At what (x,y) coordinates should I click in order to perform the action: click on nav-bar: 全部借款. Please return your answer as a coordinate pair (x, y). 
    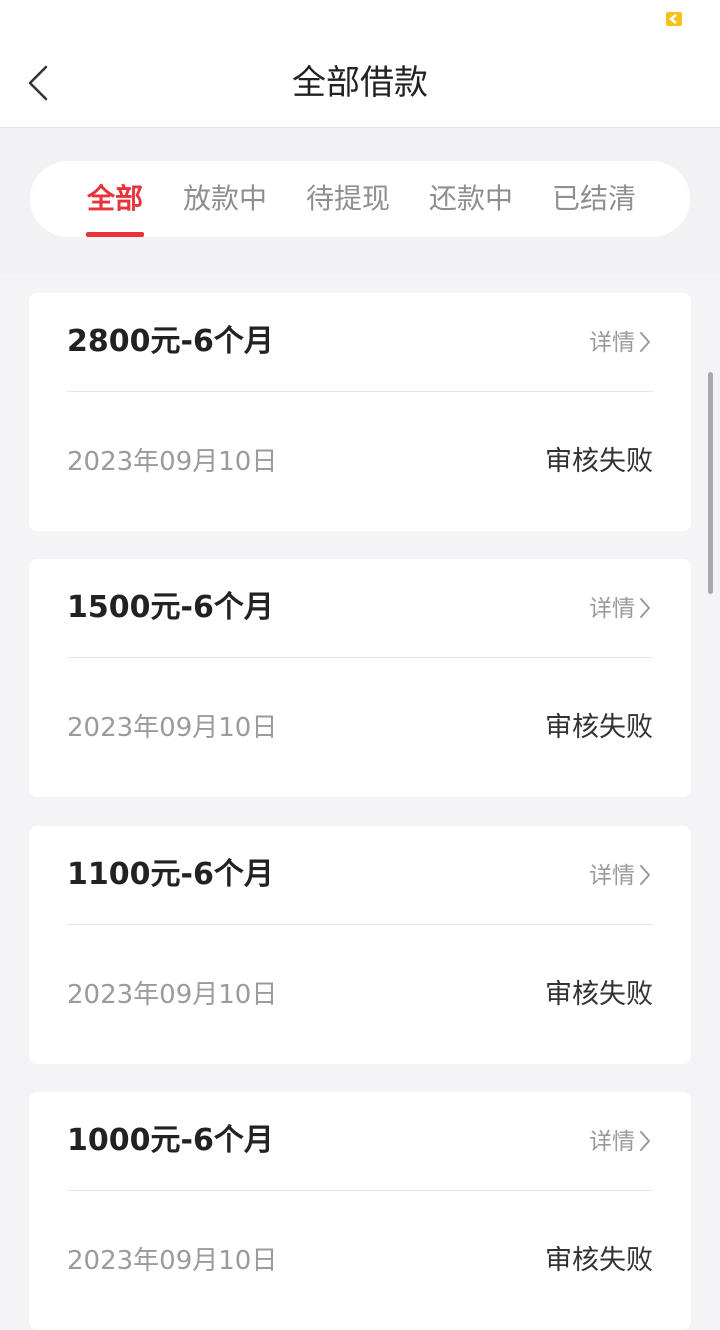
    Looking at the image, I should click on (360, 84).